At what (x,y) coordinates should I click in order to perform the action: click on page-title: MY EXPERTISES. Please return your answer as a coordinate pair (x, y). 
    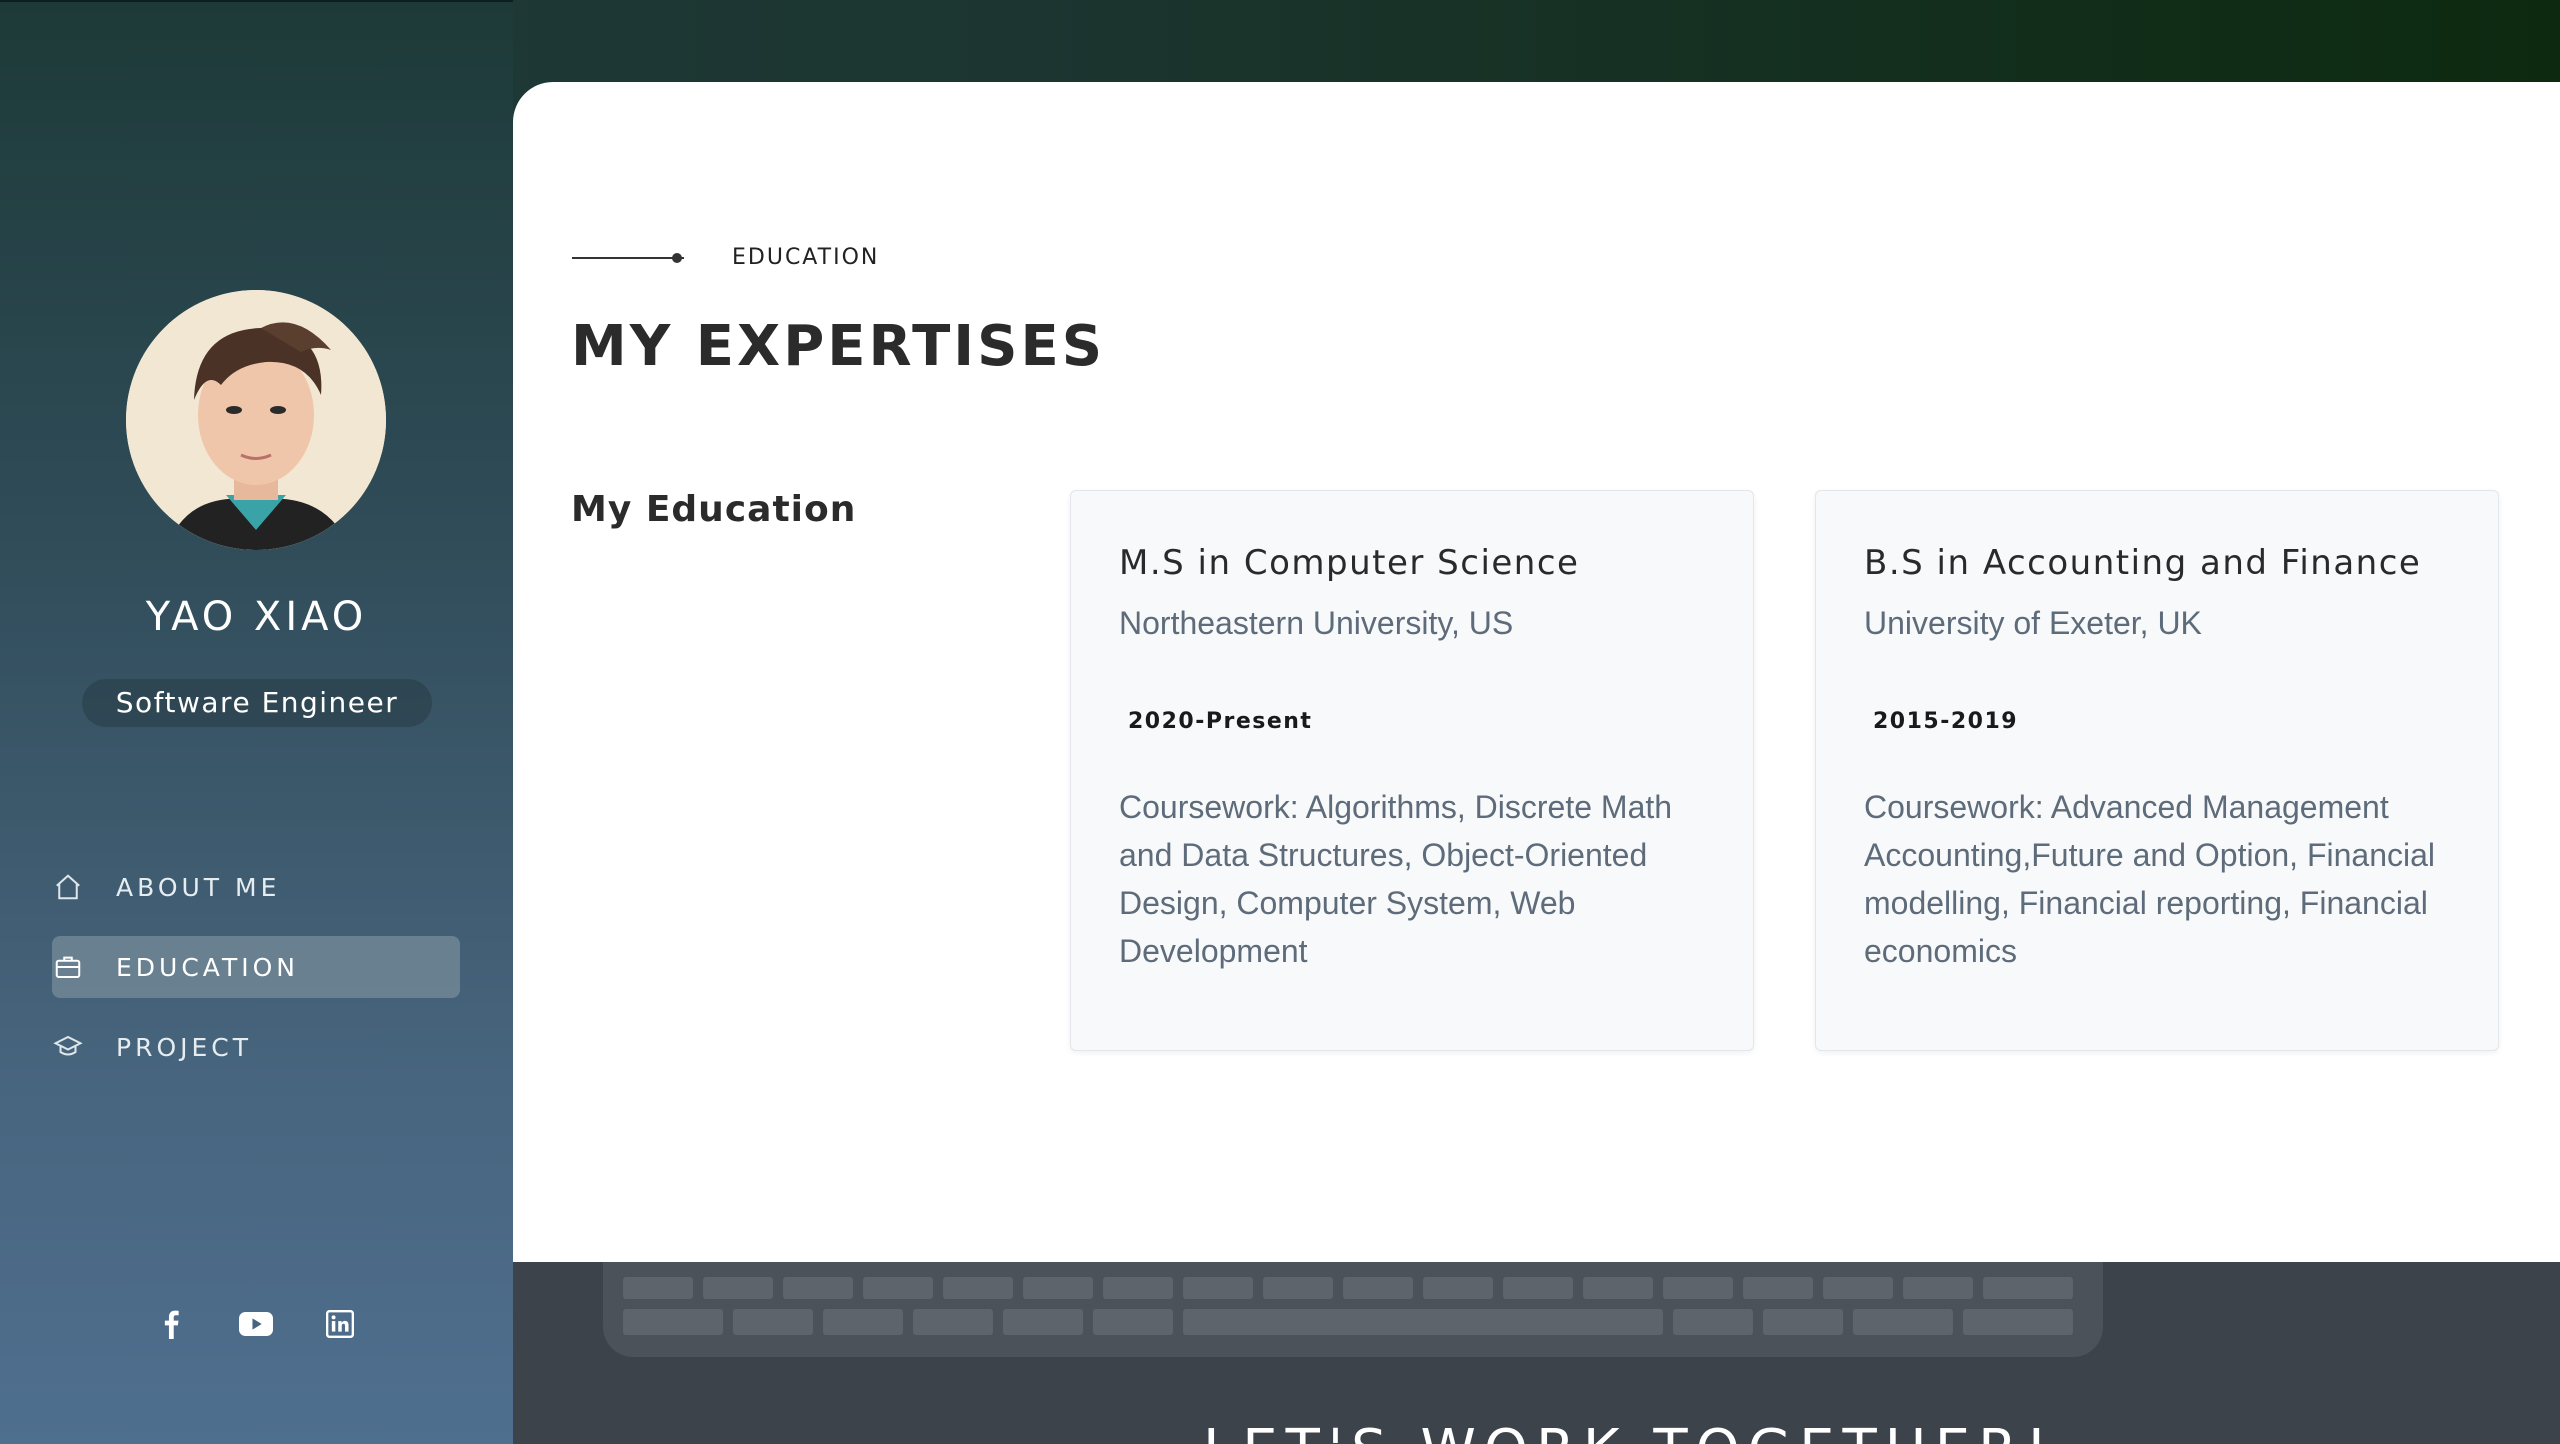
    Looking at the image, I should click on (838, 346).